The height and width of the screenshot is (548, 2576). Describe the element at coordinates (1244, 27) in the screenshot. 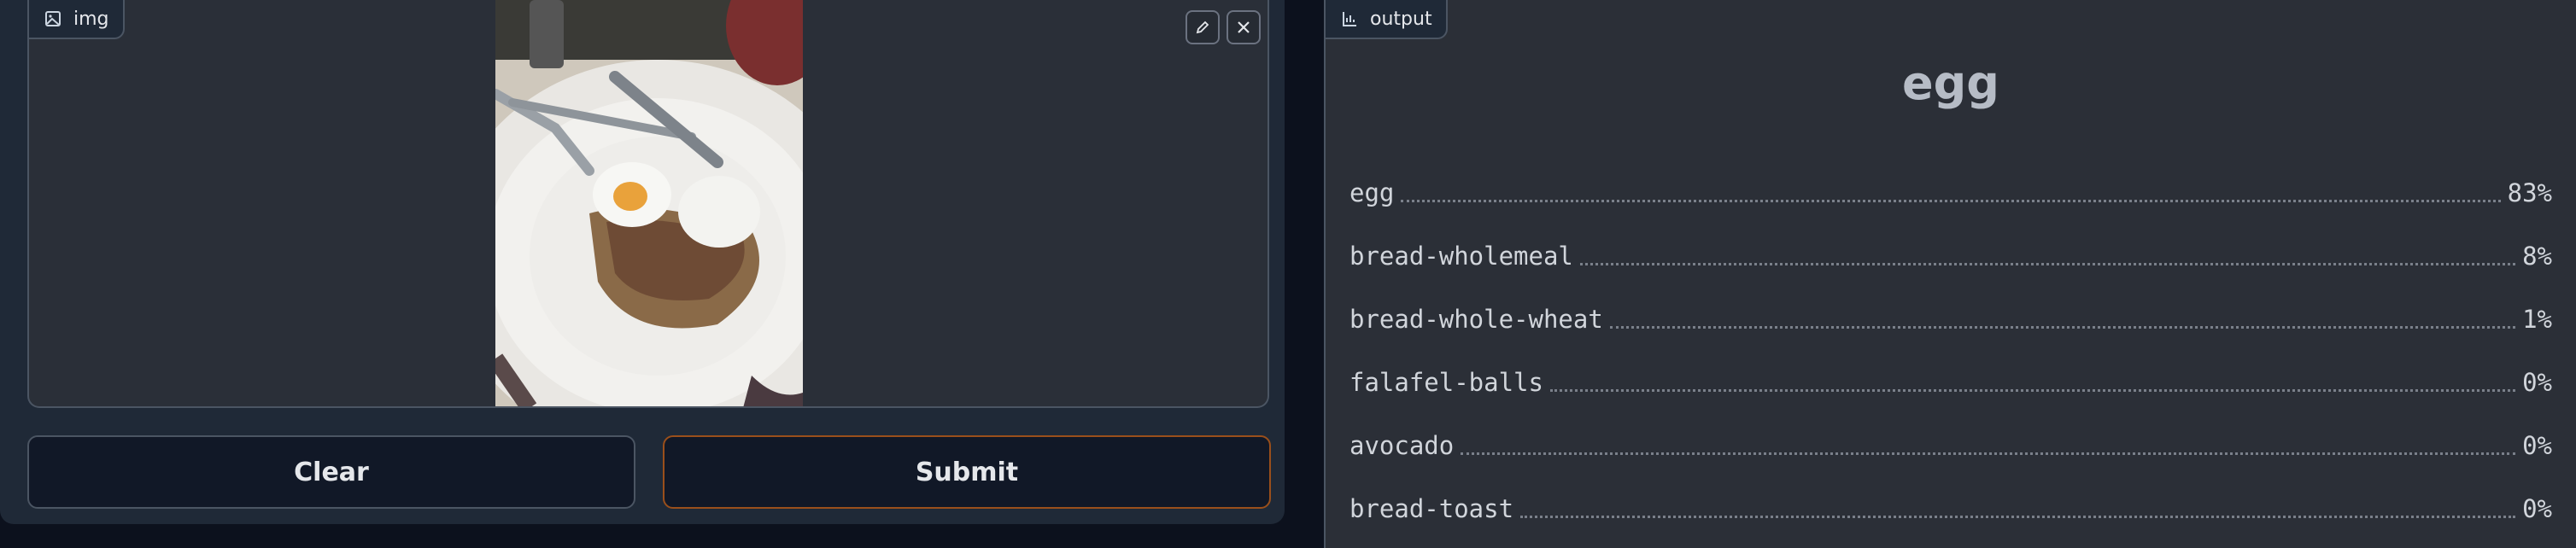

I see `close-icon` at that location.